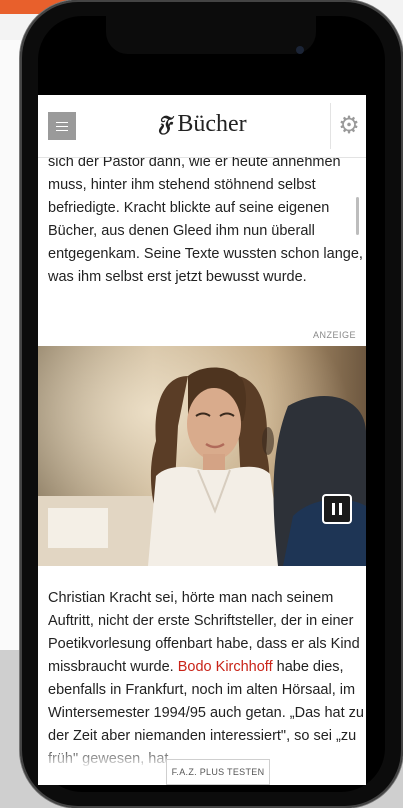 The width and height of the screenshot is (403, 808). I want to click on ad-label: ANZEIGE, so click(334, 335).